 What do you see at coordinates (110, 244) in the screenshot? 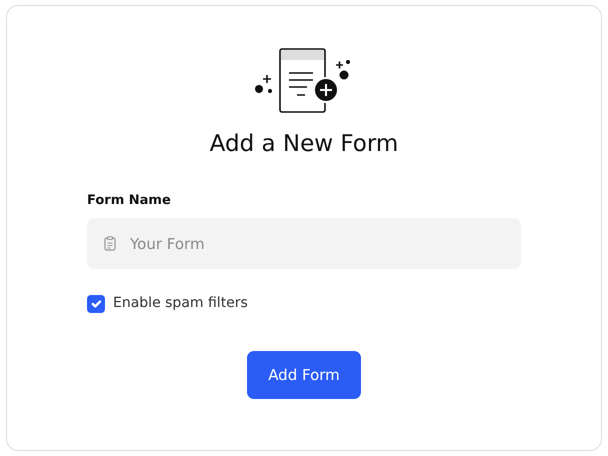
I see `clipboard-icon` at bounding box center [110, 244].